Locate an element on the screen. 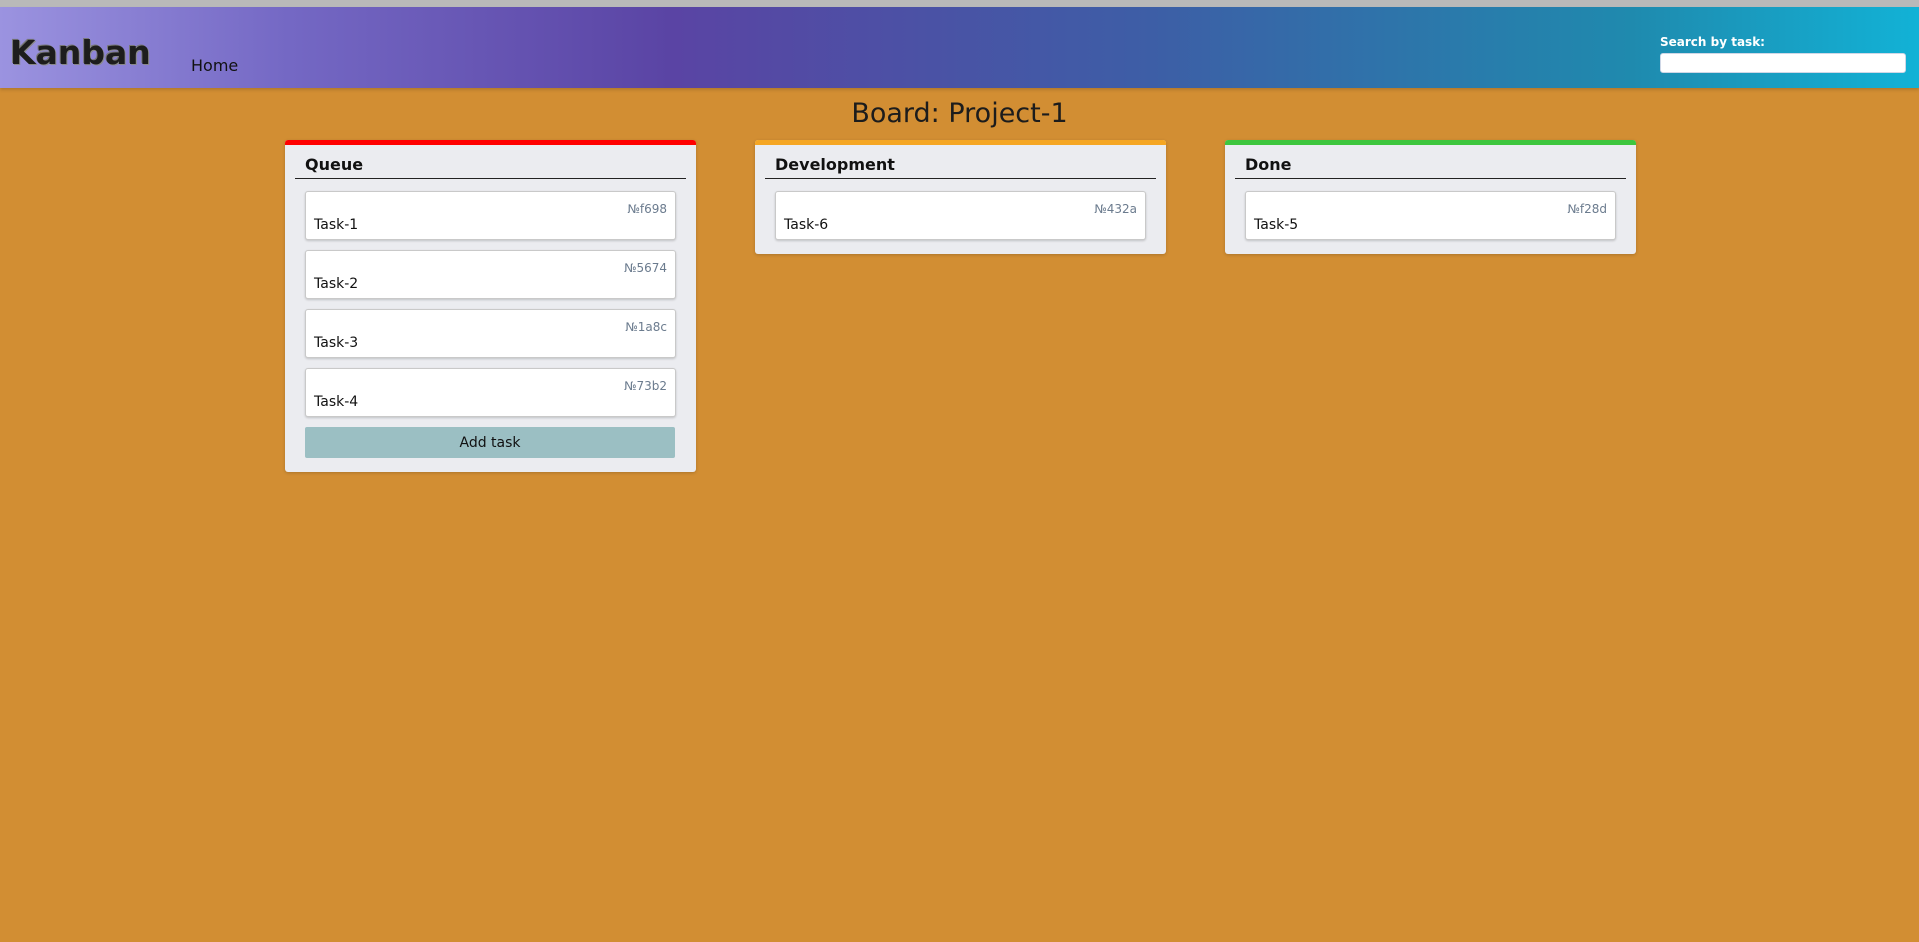 This screenshot has height=942, width=1919. task-card: №f28d Task-5 is located at coordinates (1430, 215).